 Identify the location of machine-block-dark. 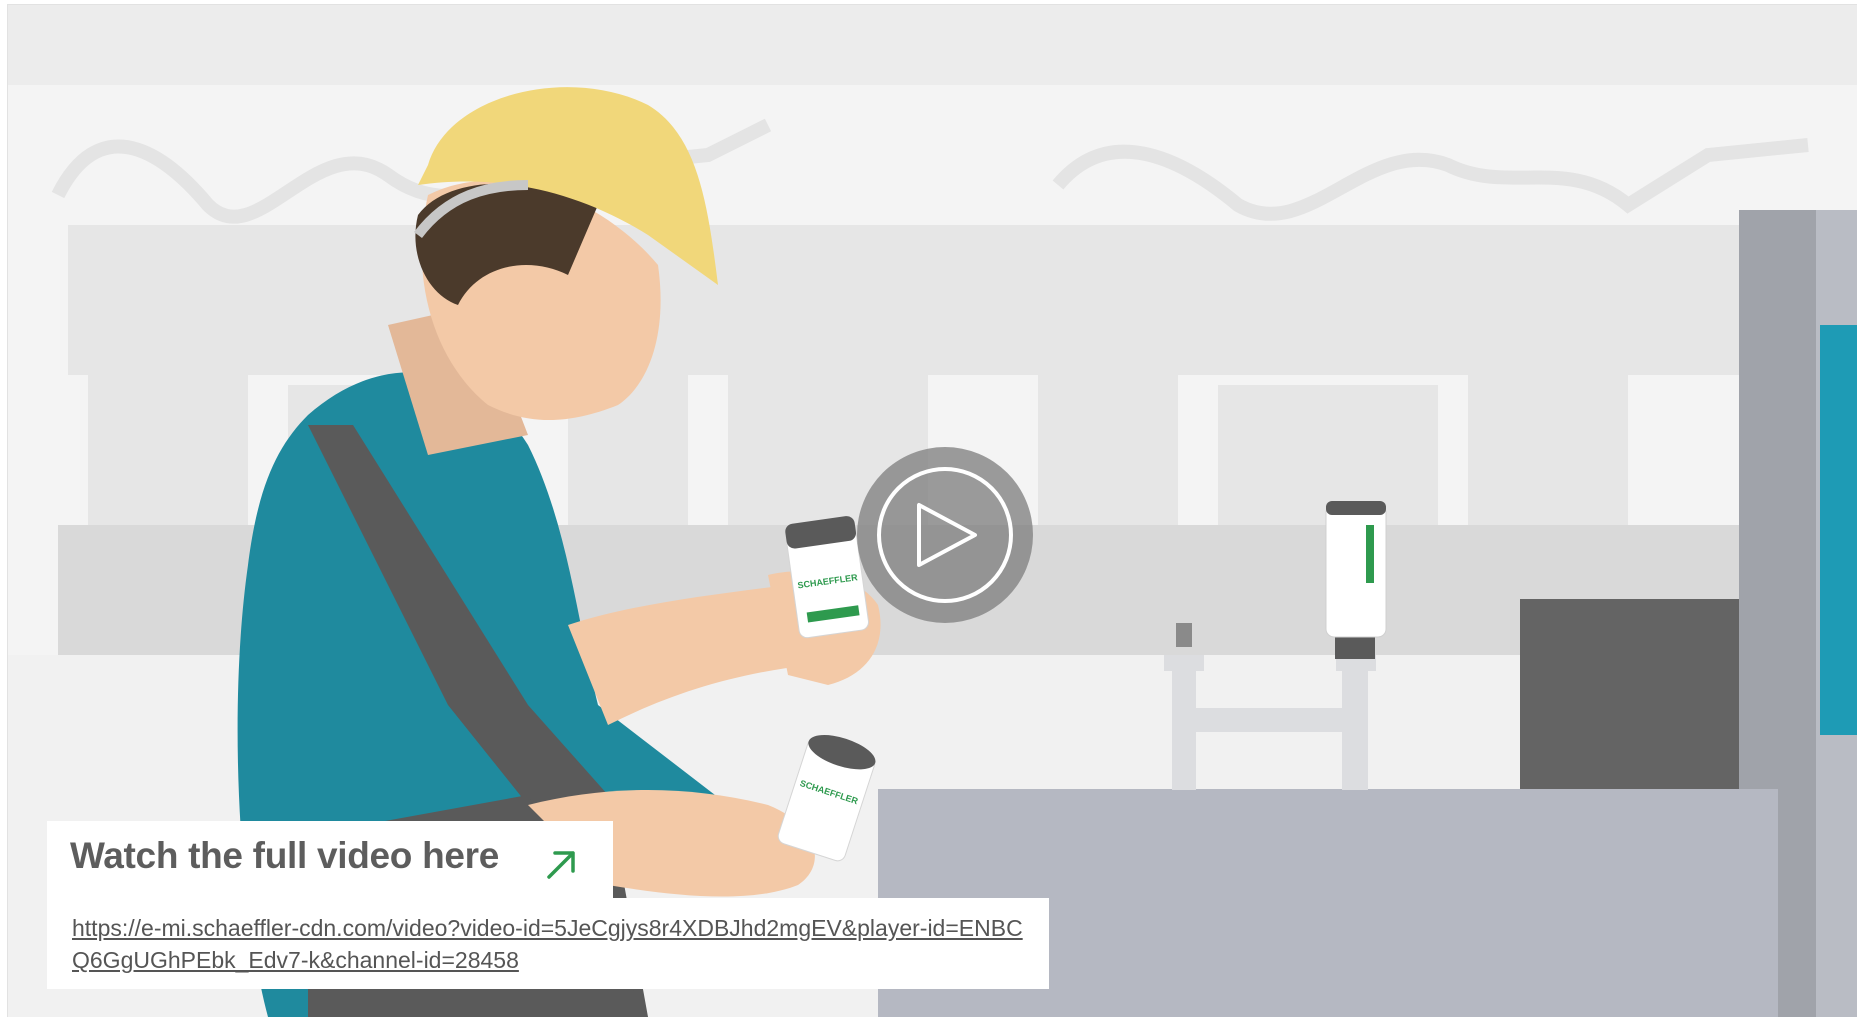
(1629, 694).